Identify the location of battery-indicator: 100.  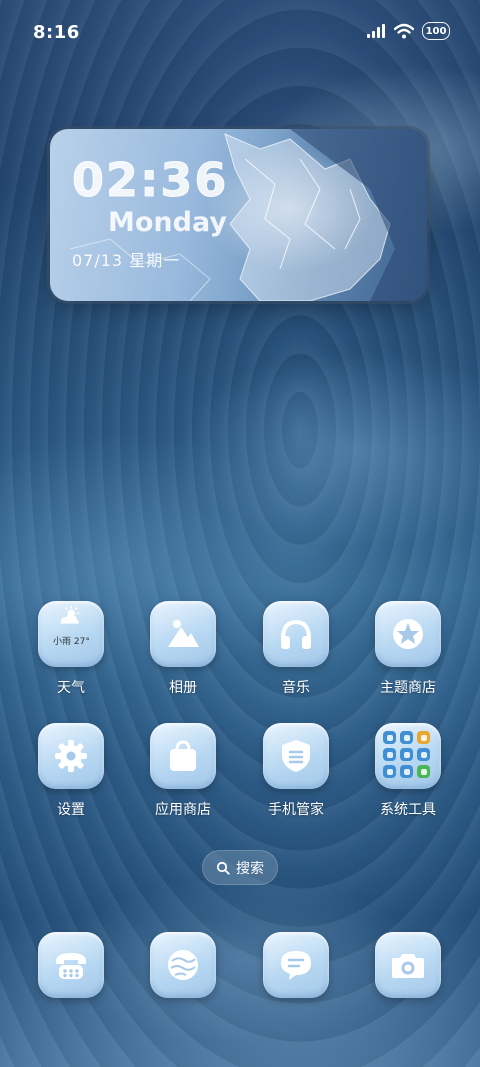
(436, 31).